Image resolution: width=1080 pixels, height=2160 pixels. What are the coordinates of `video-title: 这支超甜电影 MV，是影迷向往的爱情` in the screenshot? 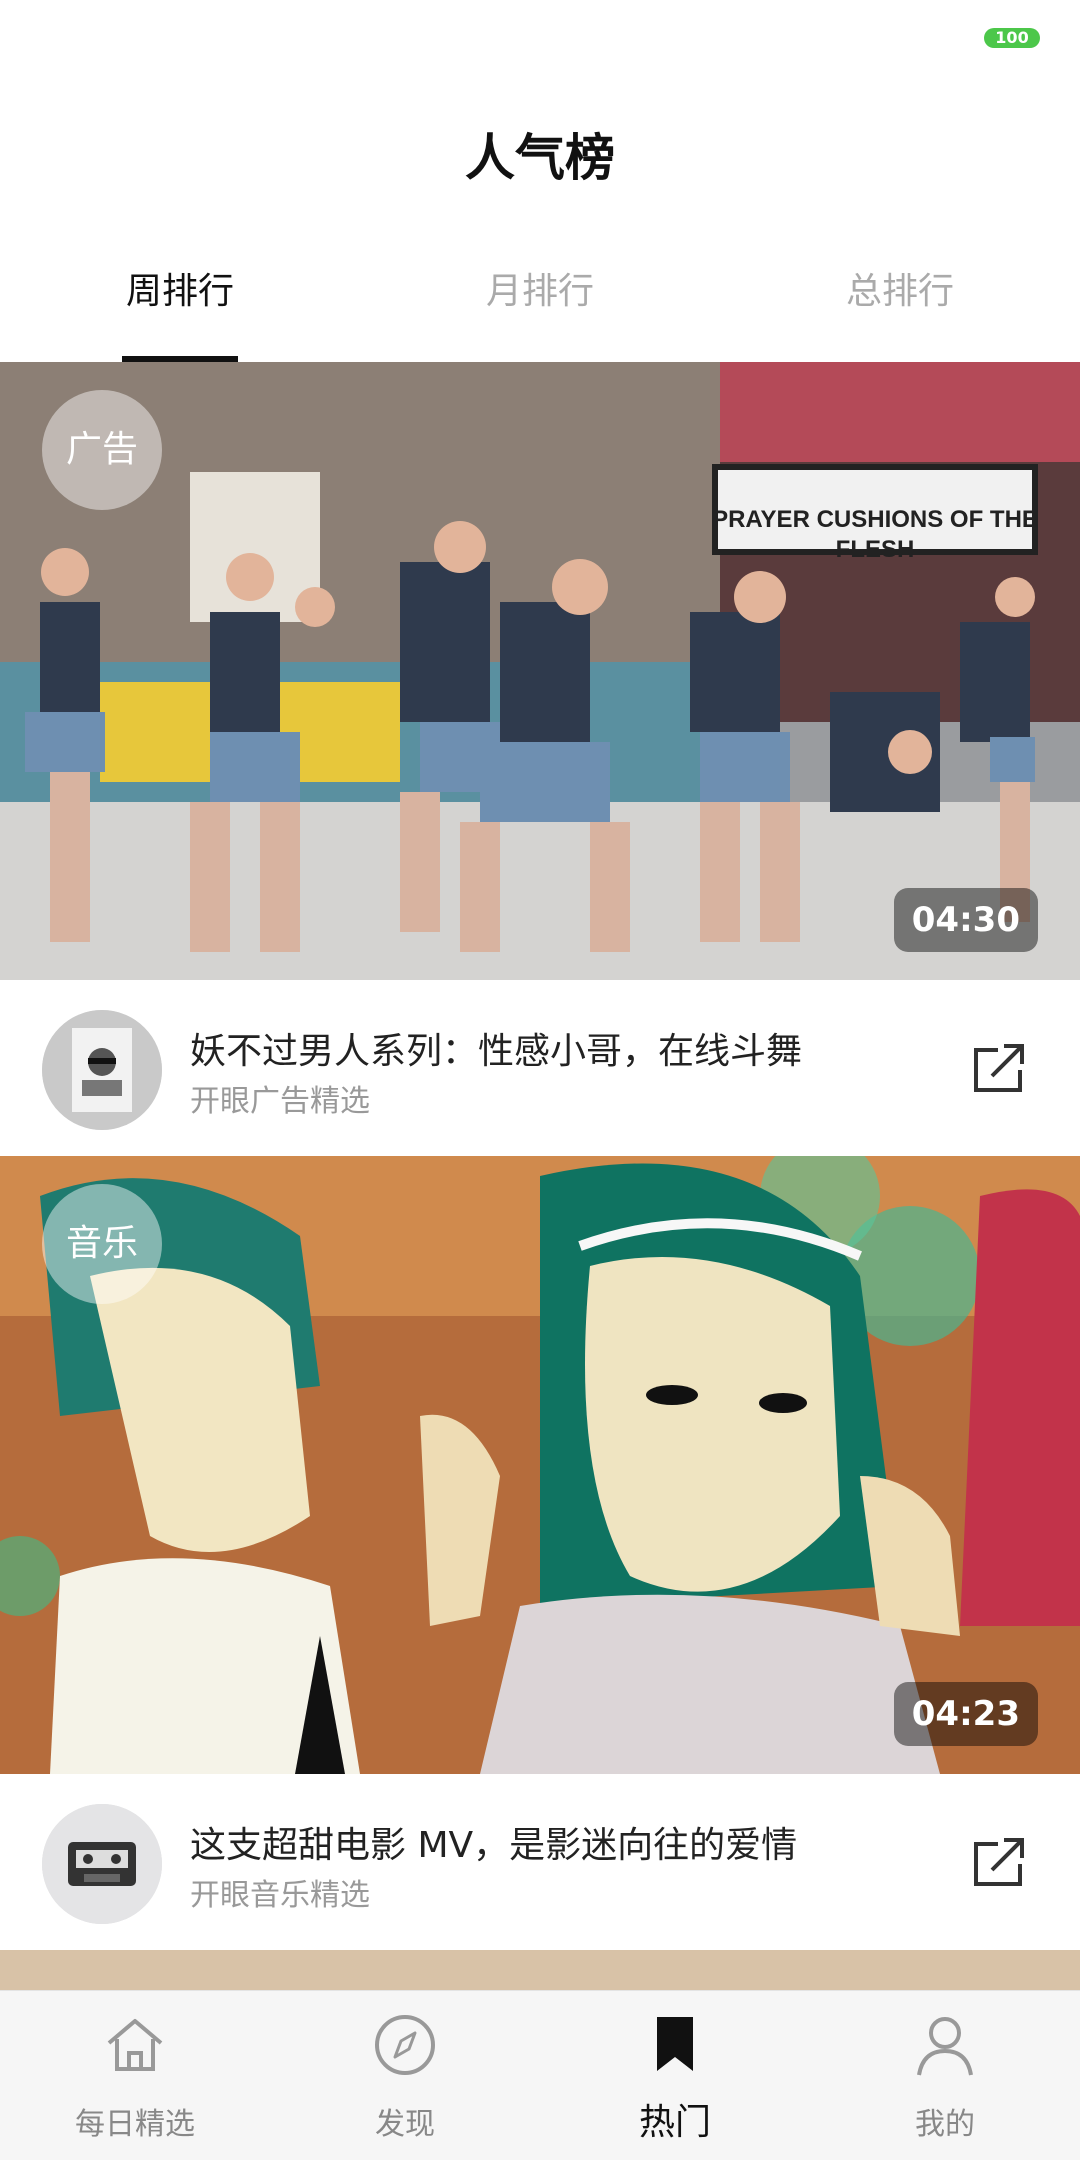 It's located at (570, 1842).